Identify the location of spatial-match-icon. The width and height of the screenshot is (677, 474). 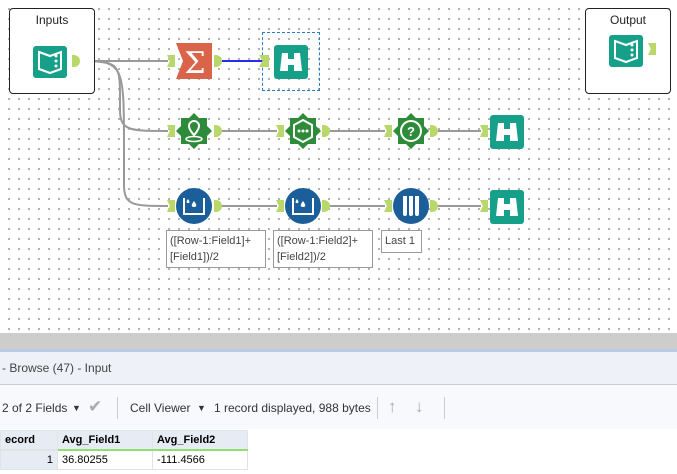
(303, 131).